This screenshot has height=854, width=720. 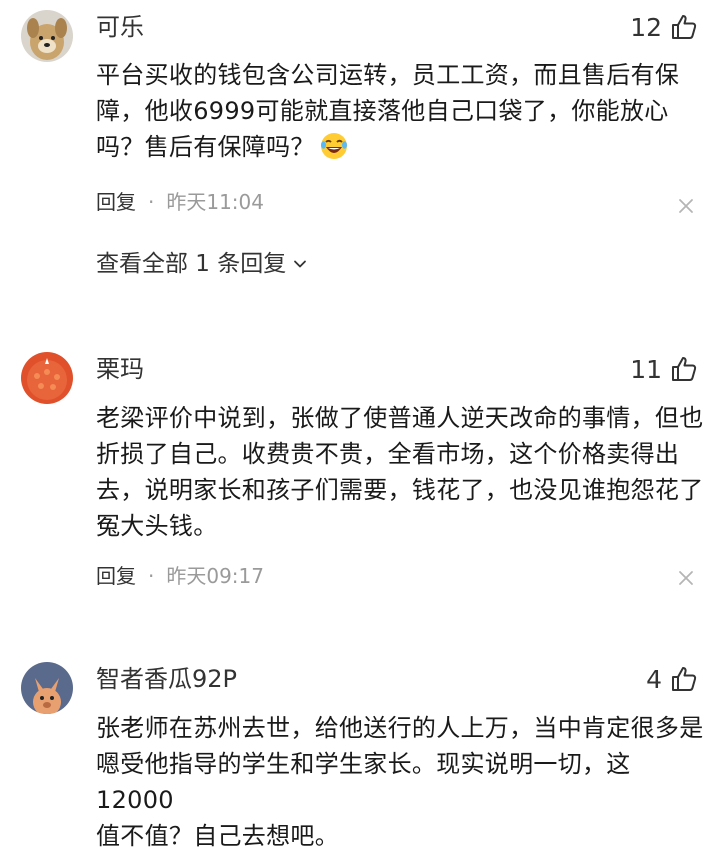 I want to click on timestamp: 昨天11:04, so click(x=215, y=202).